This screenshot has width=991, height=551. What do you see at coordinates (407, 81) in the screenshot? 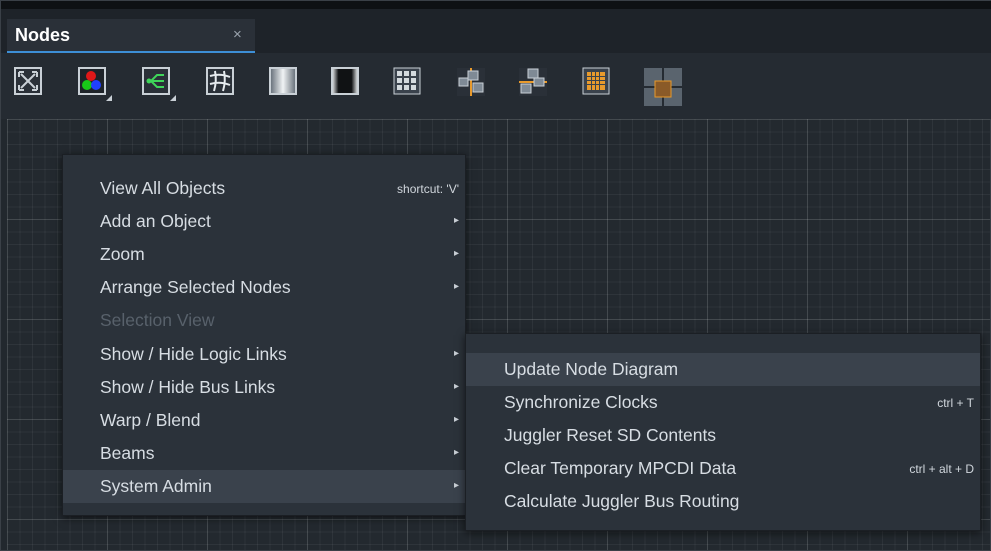
I see `grid-layout-icon` at bounding box center [407, 81].